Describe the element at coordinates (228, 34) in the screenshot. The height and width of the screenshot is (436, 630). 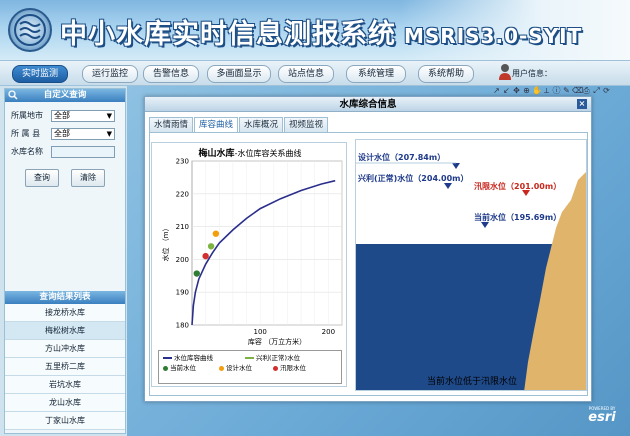
I see `app-title-text: 中小水库实时信息测报系统` at that location.